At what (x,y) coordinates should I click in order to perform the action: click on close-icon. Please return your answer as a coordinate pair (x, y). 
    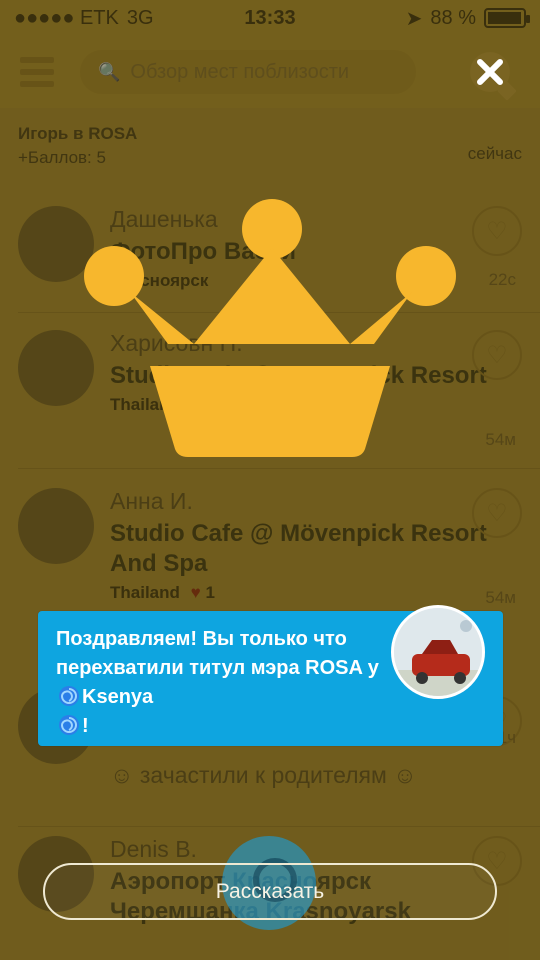
    Looking at the image, I should click on (493, 76).